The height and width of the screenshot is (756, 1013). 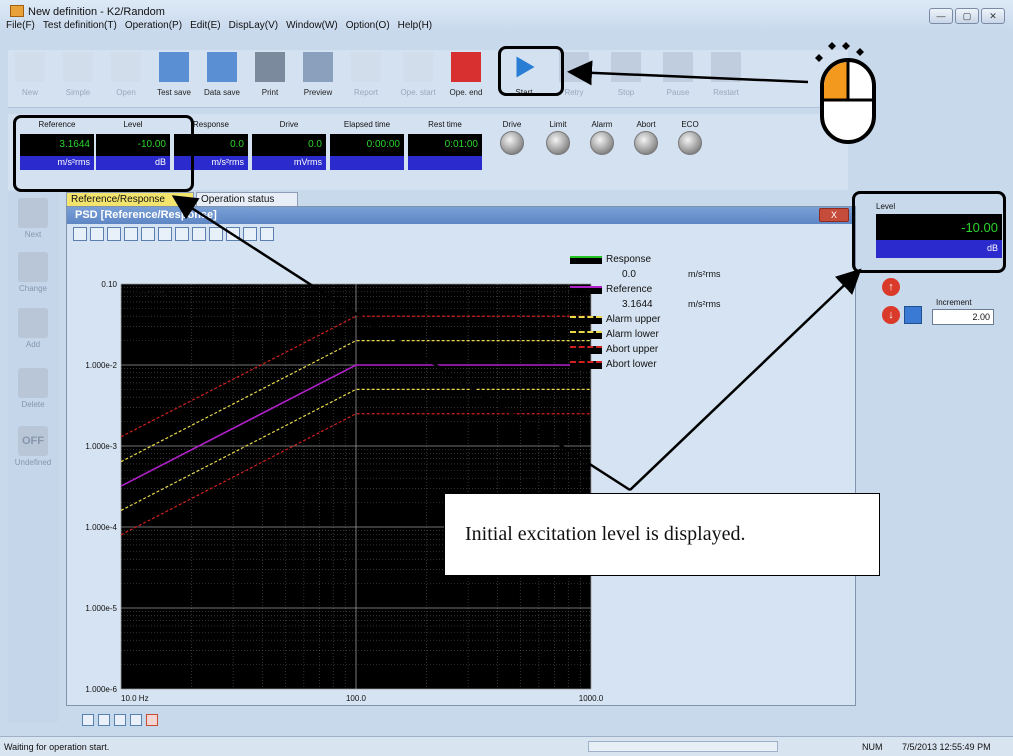 I want to click on arrow-to-level-panel, so click(x=745, y=379).